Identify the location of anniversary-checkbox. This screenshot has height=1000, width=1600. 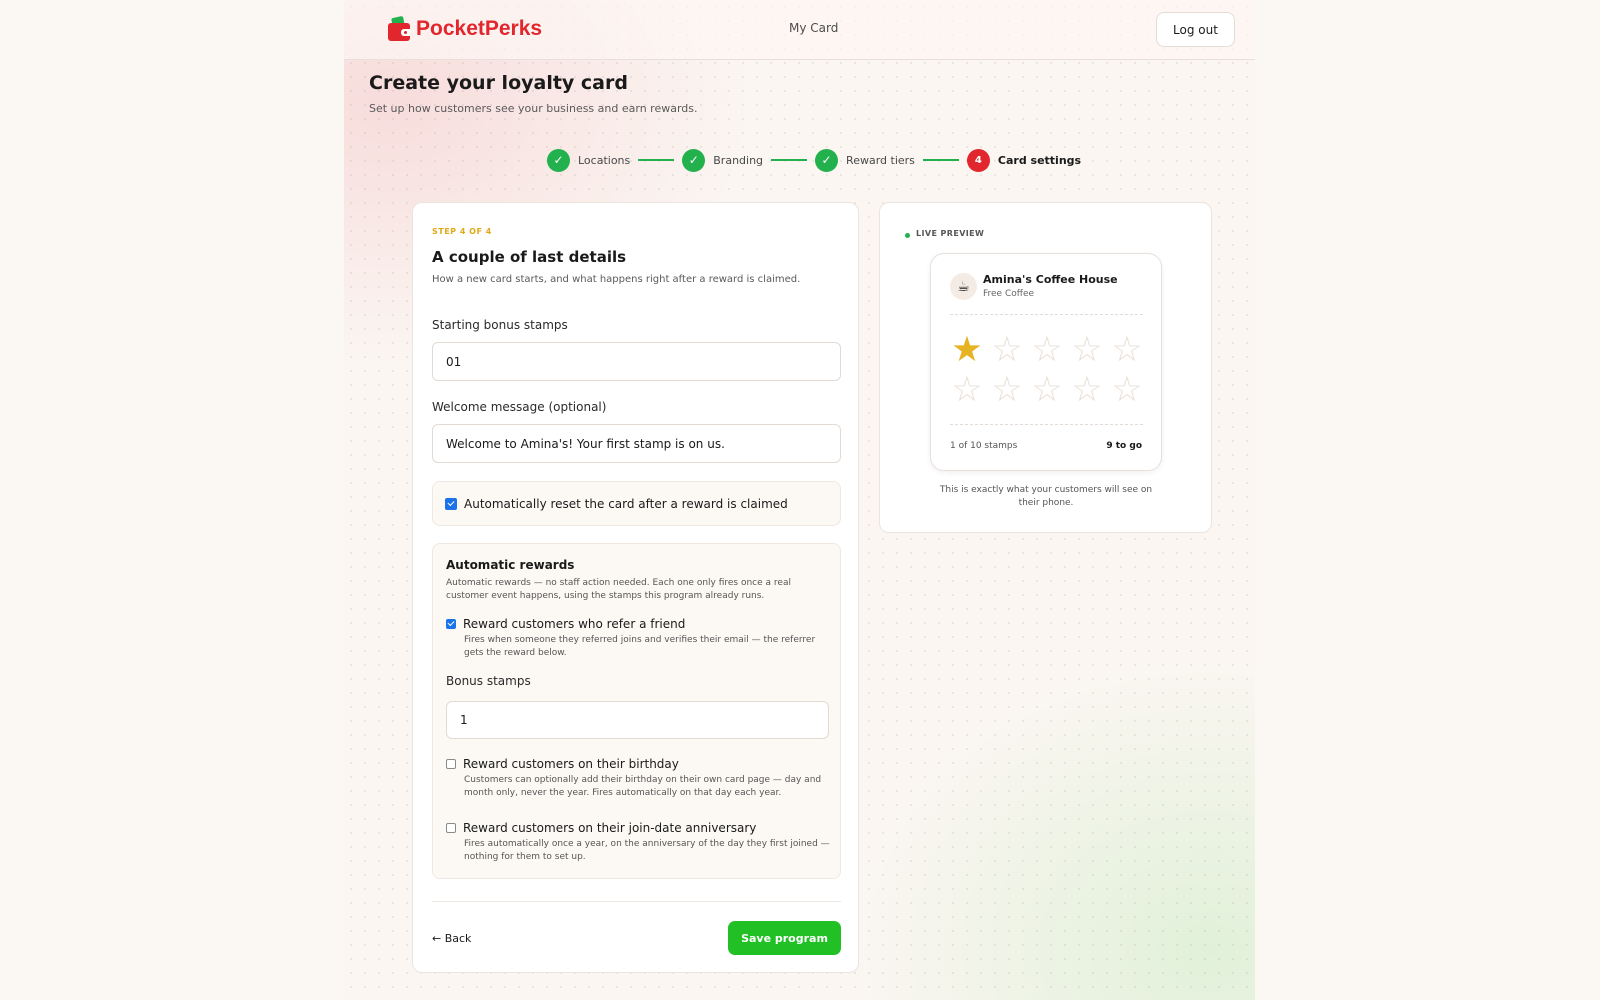
(451, 828).